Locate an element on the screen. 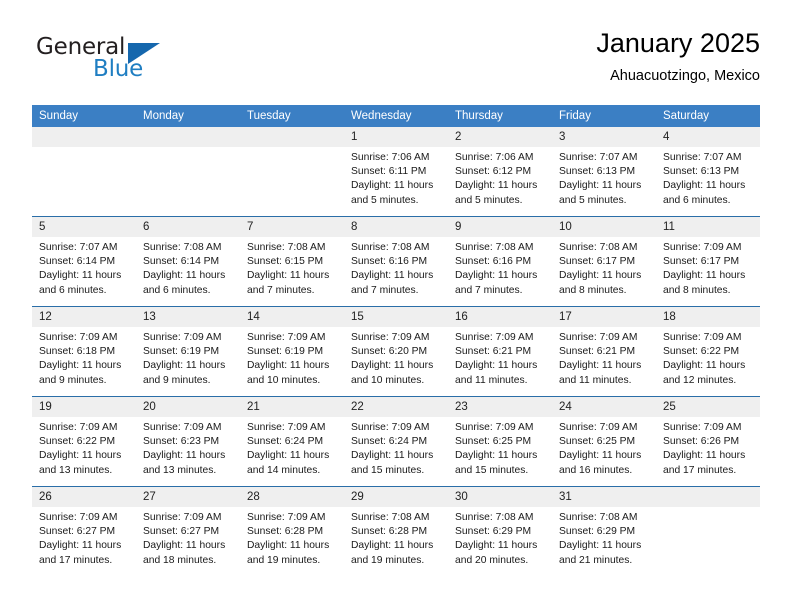 Image resolution: width=792 pixels, height=612 pixels. sunset-text: Sunset: 6:18 PM is located at coordinates (77, 352).